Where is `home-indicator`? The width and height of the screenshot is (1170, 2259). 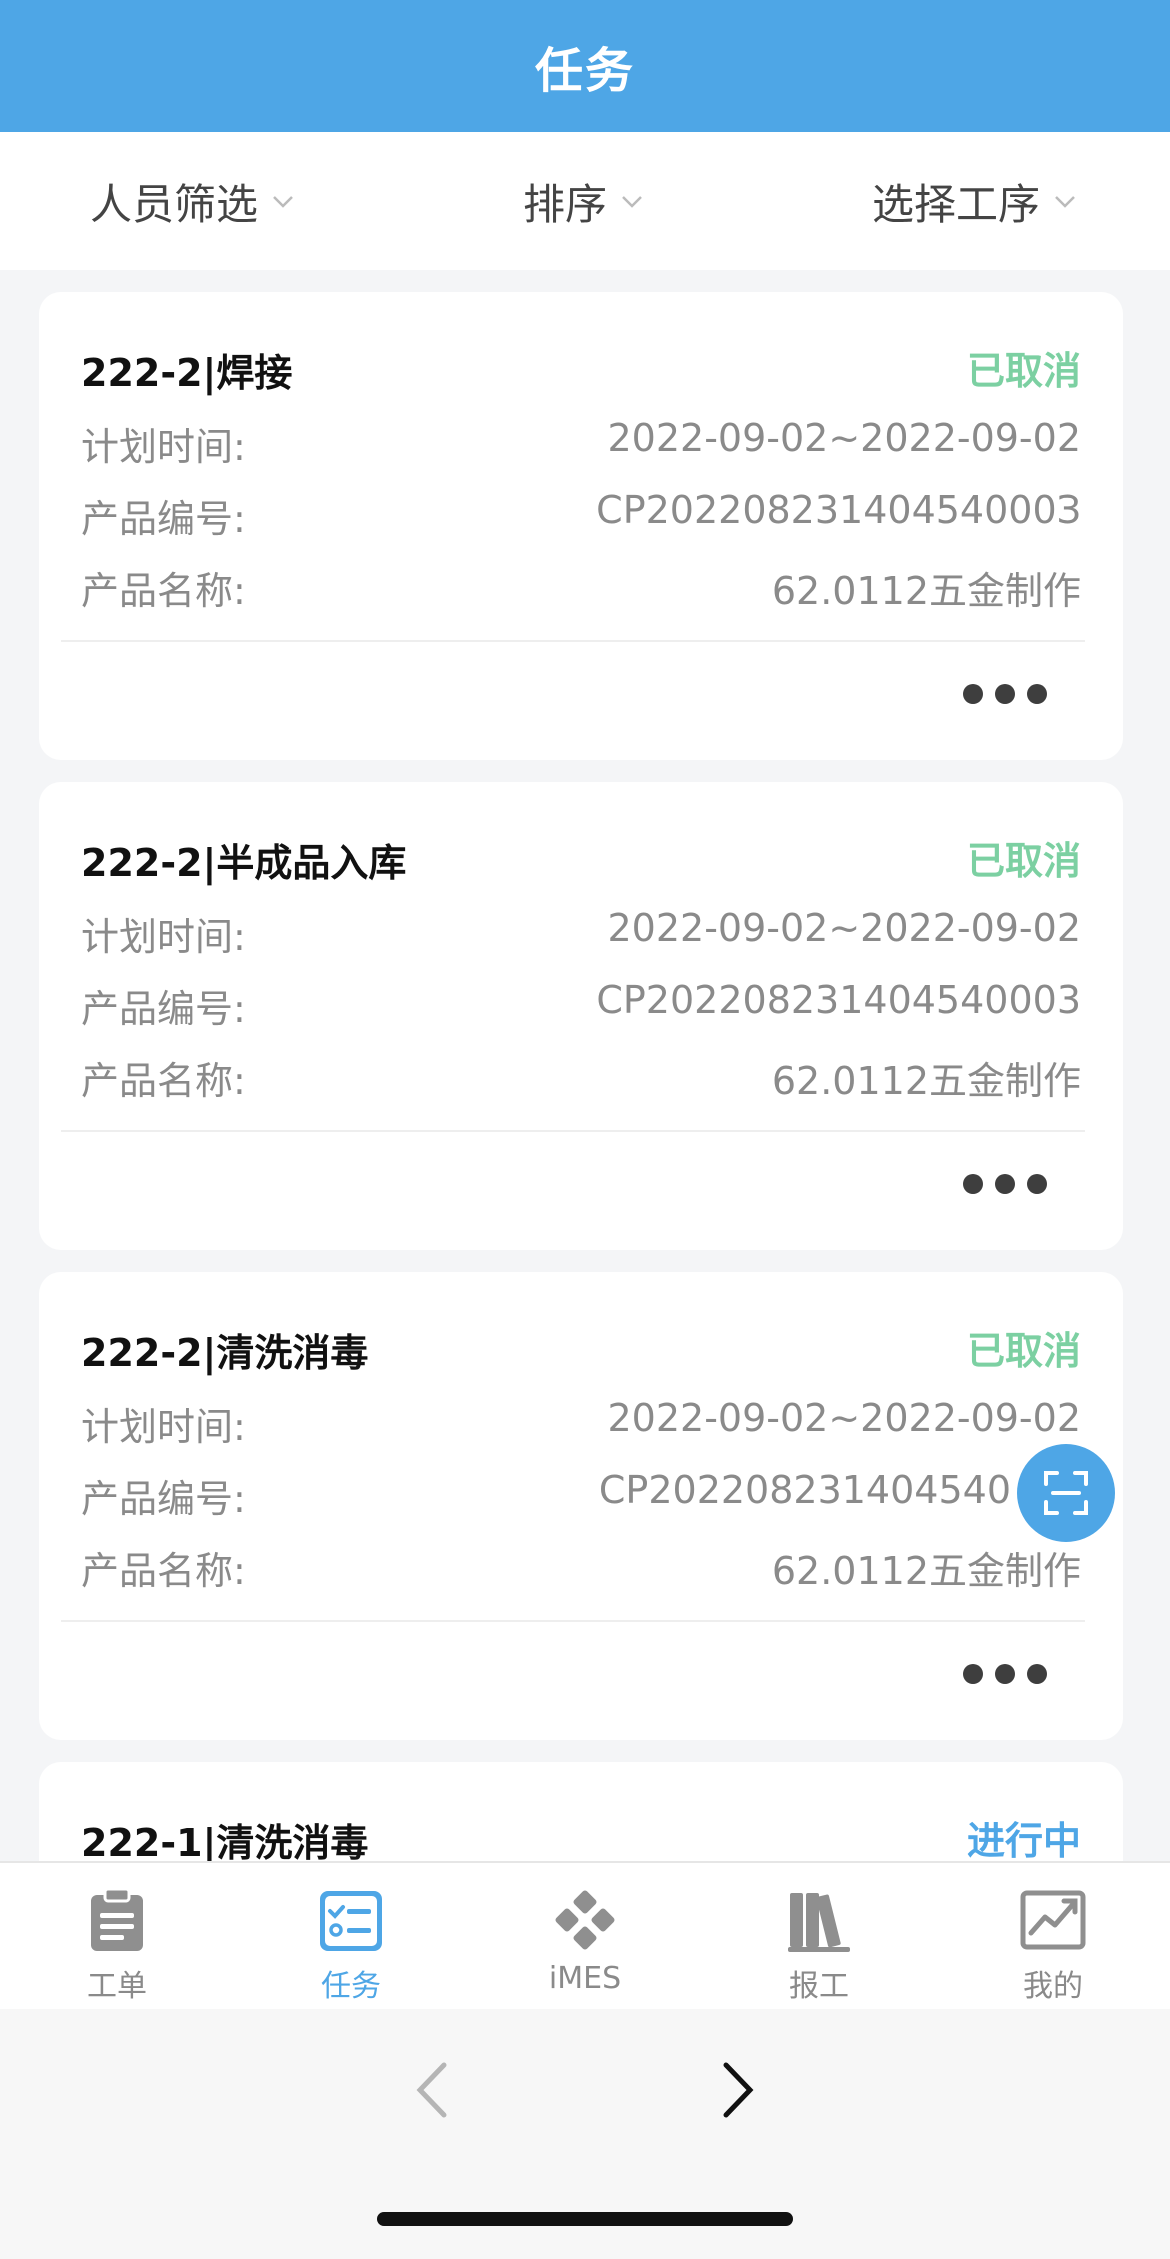
home-indicator is located at coordinates (585, 2219).